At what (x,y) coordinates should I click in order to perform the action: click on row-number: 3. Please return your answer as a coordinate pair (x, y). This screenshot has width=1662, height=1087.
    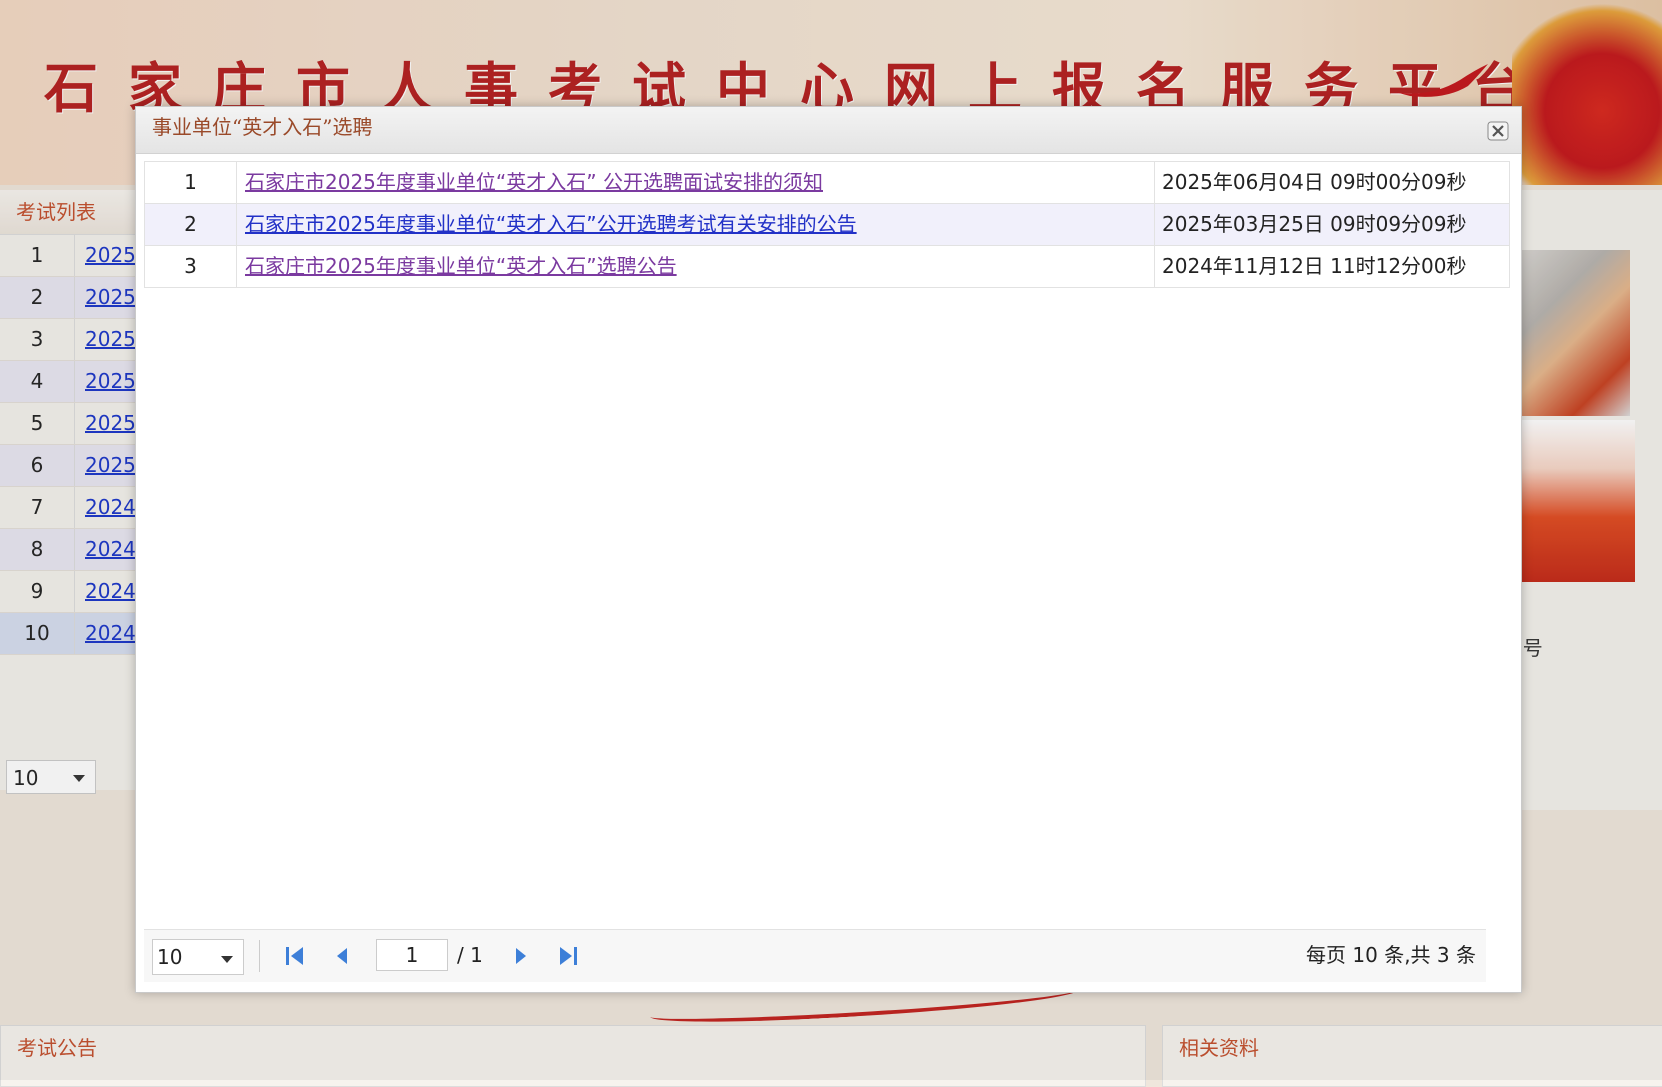
    Looking at the image, I should click on (191, 266).